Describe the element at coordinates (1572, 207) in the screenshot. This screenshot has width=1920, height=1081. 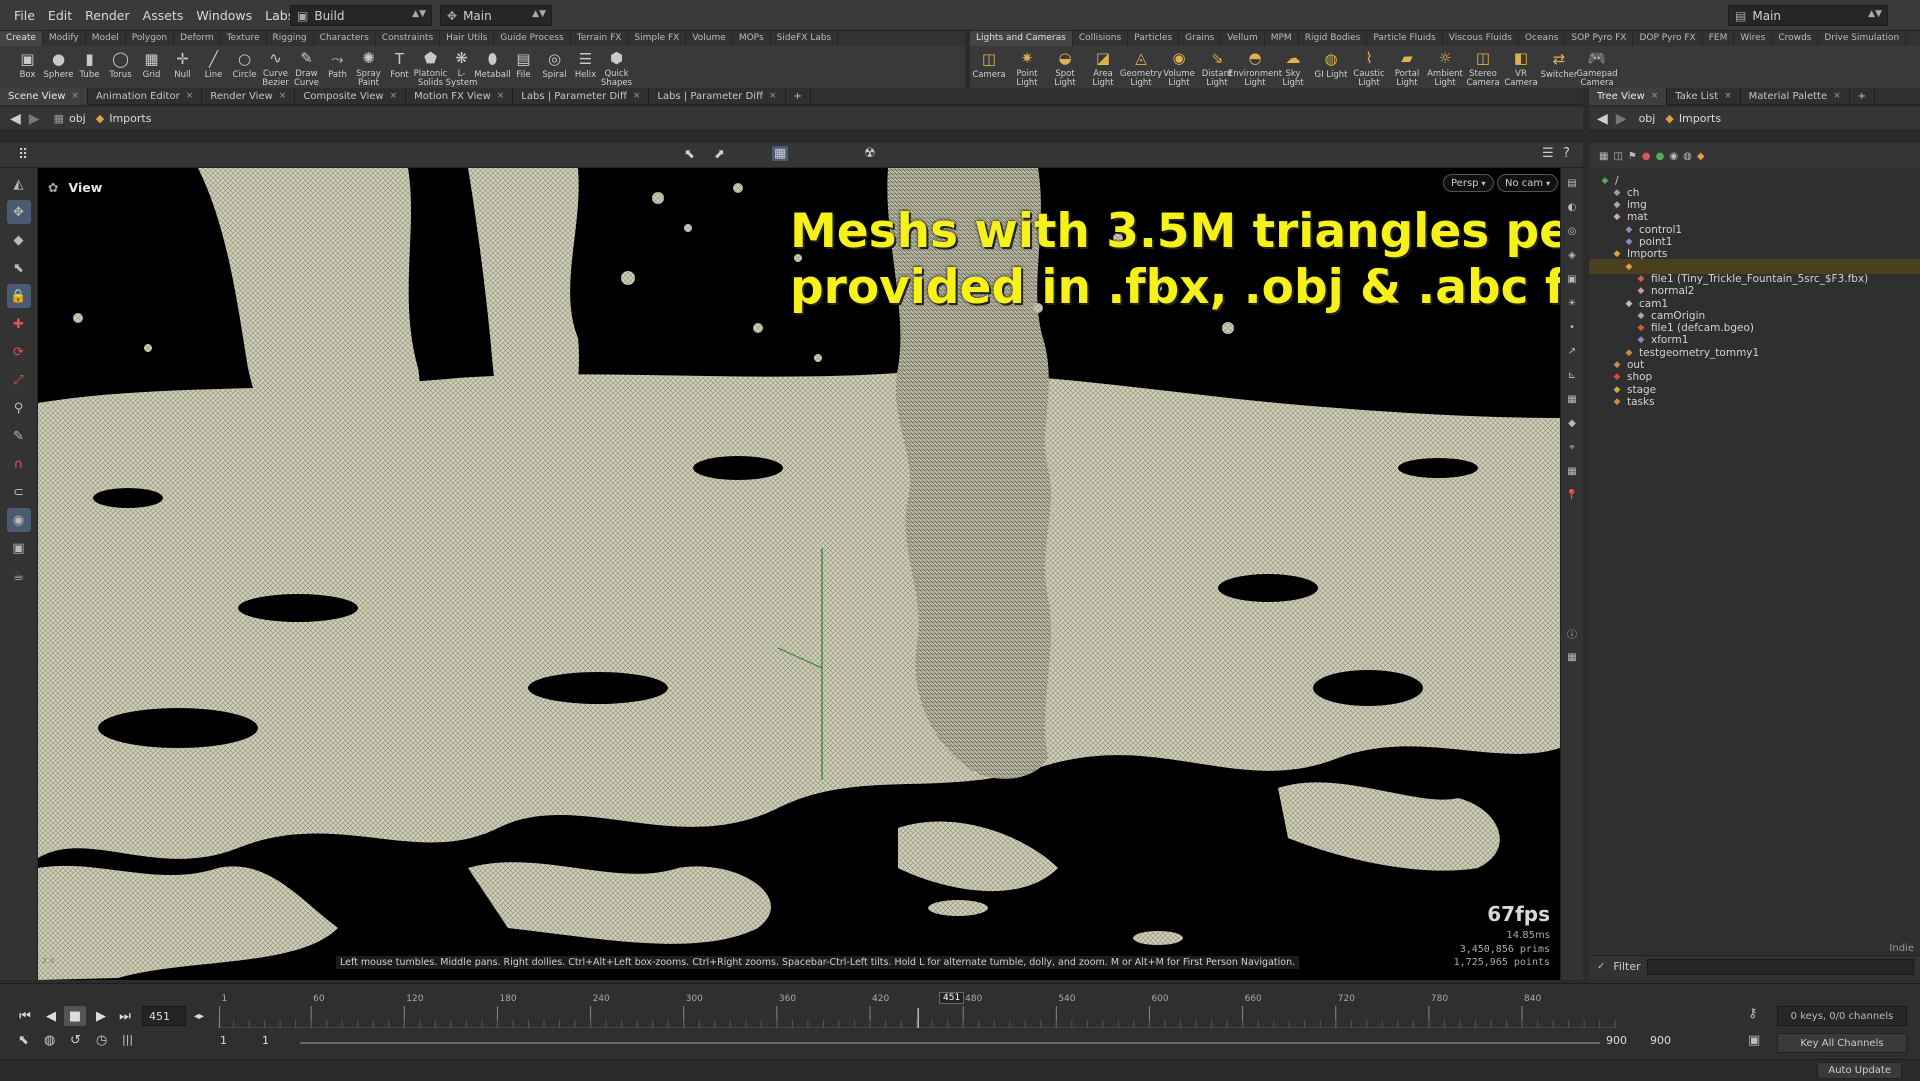
I see `ghost-icon: ◐` at that location.